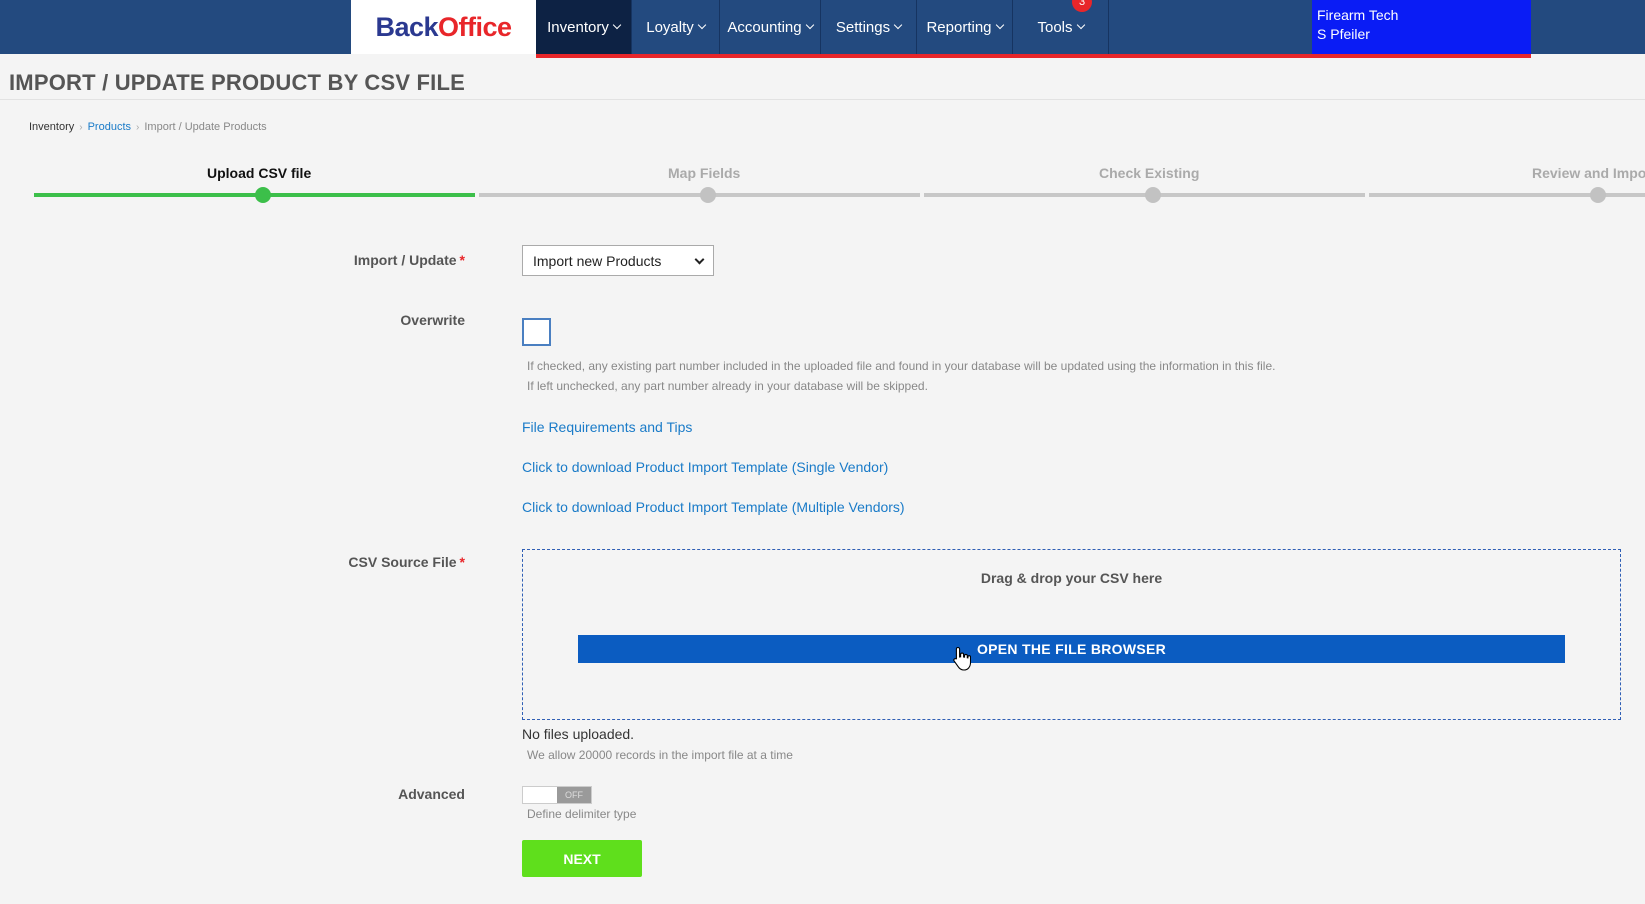 This screenshot has height=904, width=1645. What do you see at coordinates (959, 27) in the screenshot?
I see `nav-item-label: Reporting` at bounding box center [959, 27].